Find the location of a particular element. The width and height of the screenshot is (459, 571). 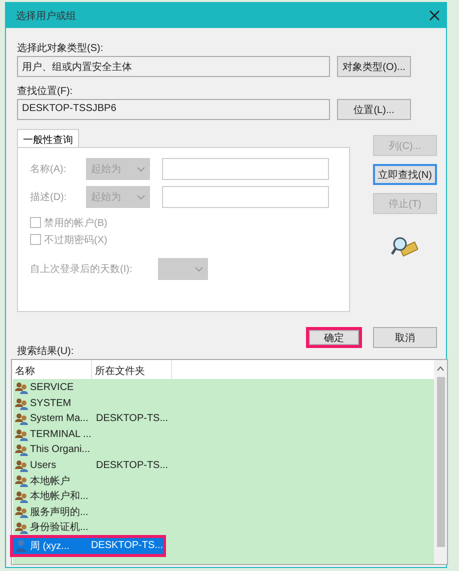

window-title: 选择用户或组 is located at coordinates (46, 16).